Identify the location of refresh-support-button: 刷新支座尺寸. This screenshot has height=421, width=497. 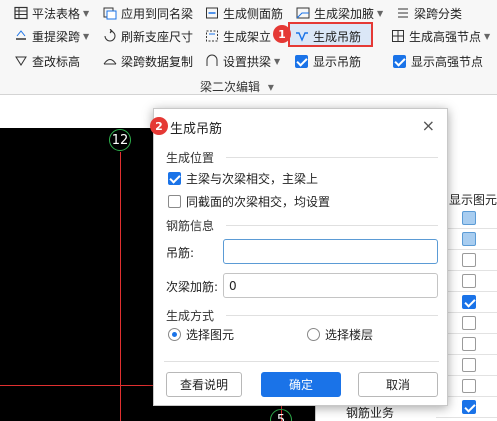
(148, 36).